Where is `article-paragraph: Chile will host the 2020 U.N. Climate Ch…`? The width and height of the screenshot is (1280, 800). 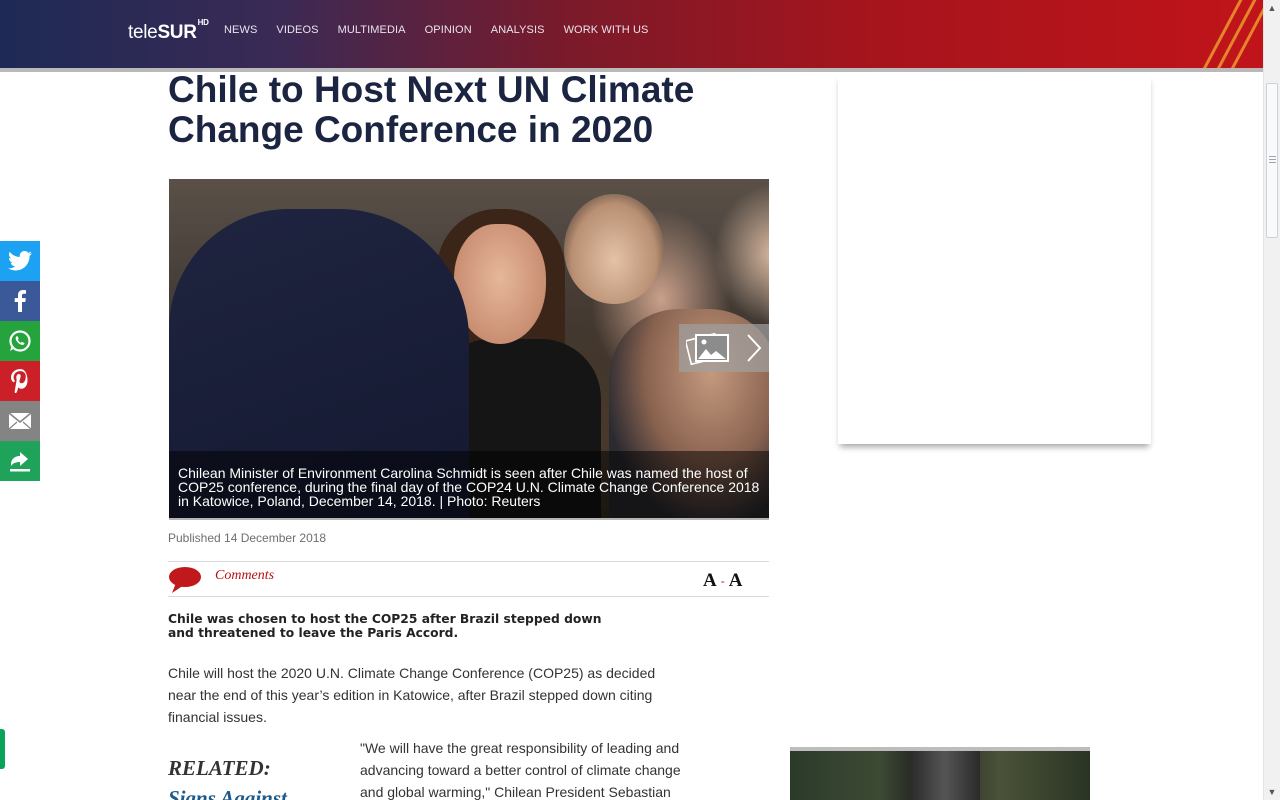 article-paragraph: Chile will host the 2020 U.N. Climate Ch… is located at coordinates (412, 695).